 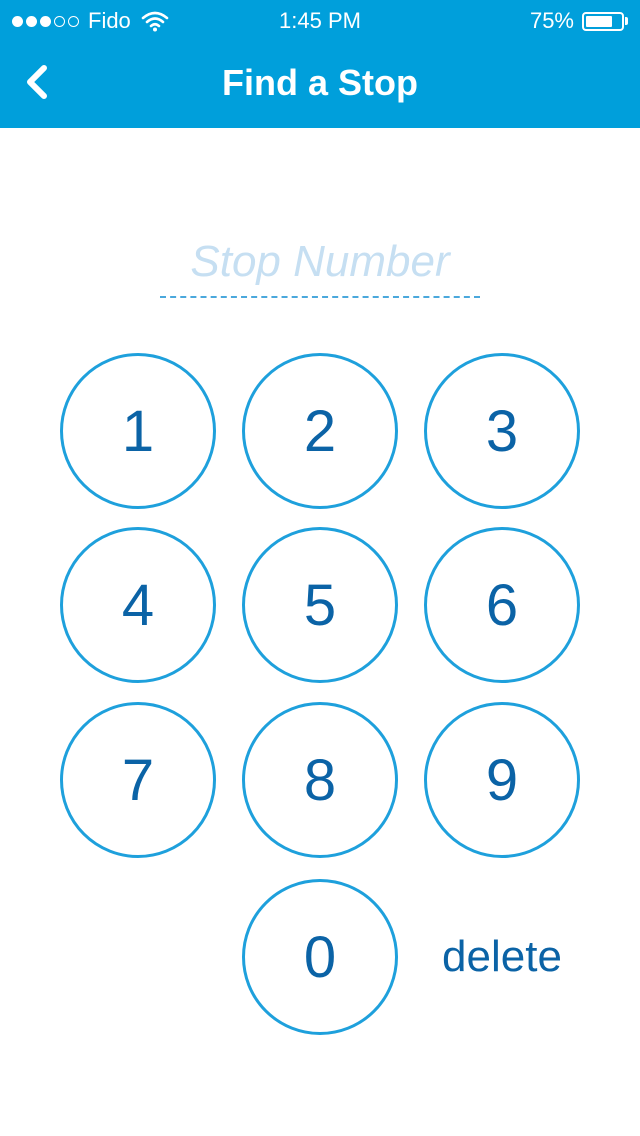 What do you see at coordinates (138, 605) in the screenshot?
I see `key-4-button: 4` at bounding box center [138, 605].